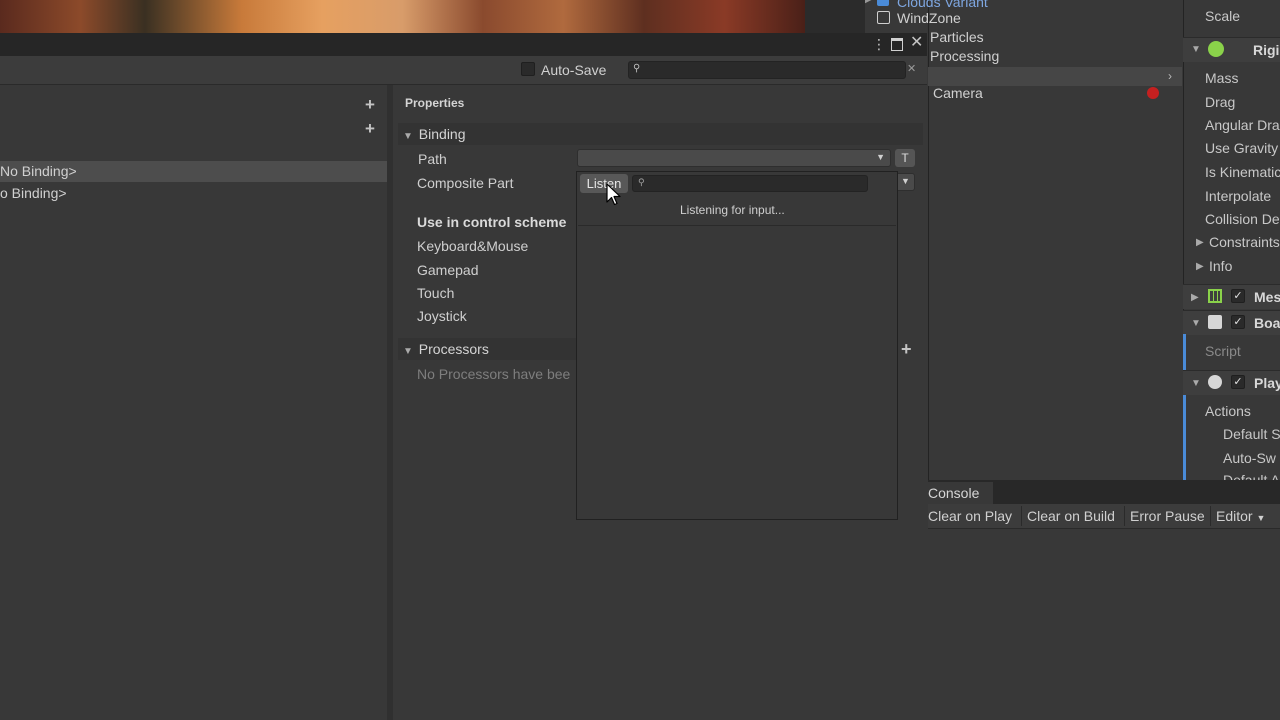 The width and height of the screenshot is (1280, 720). Describe the element at coordinates (1222, 78) in the screenshot. I see `mass-label: Mass` at that location.